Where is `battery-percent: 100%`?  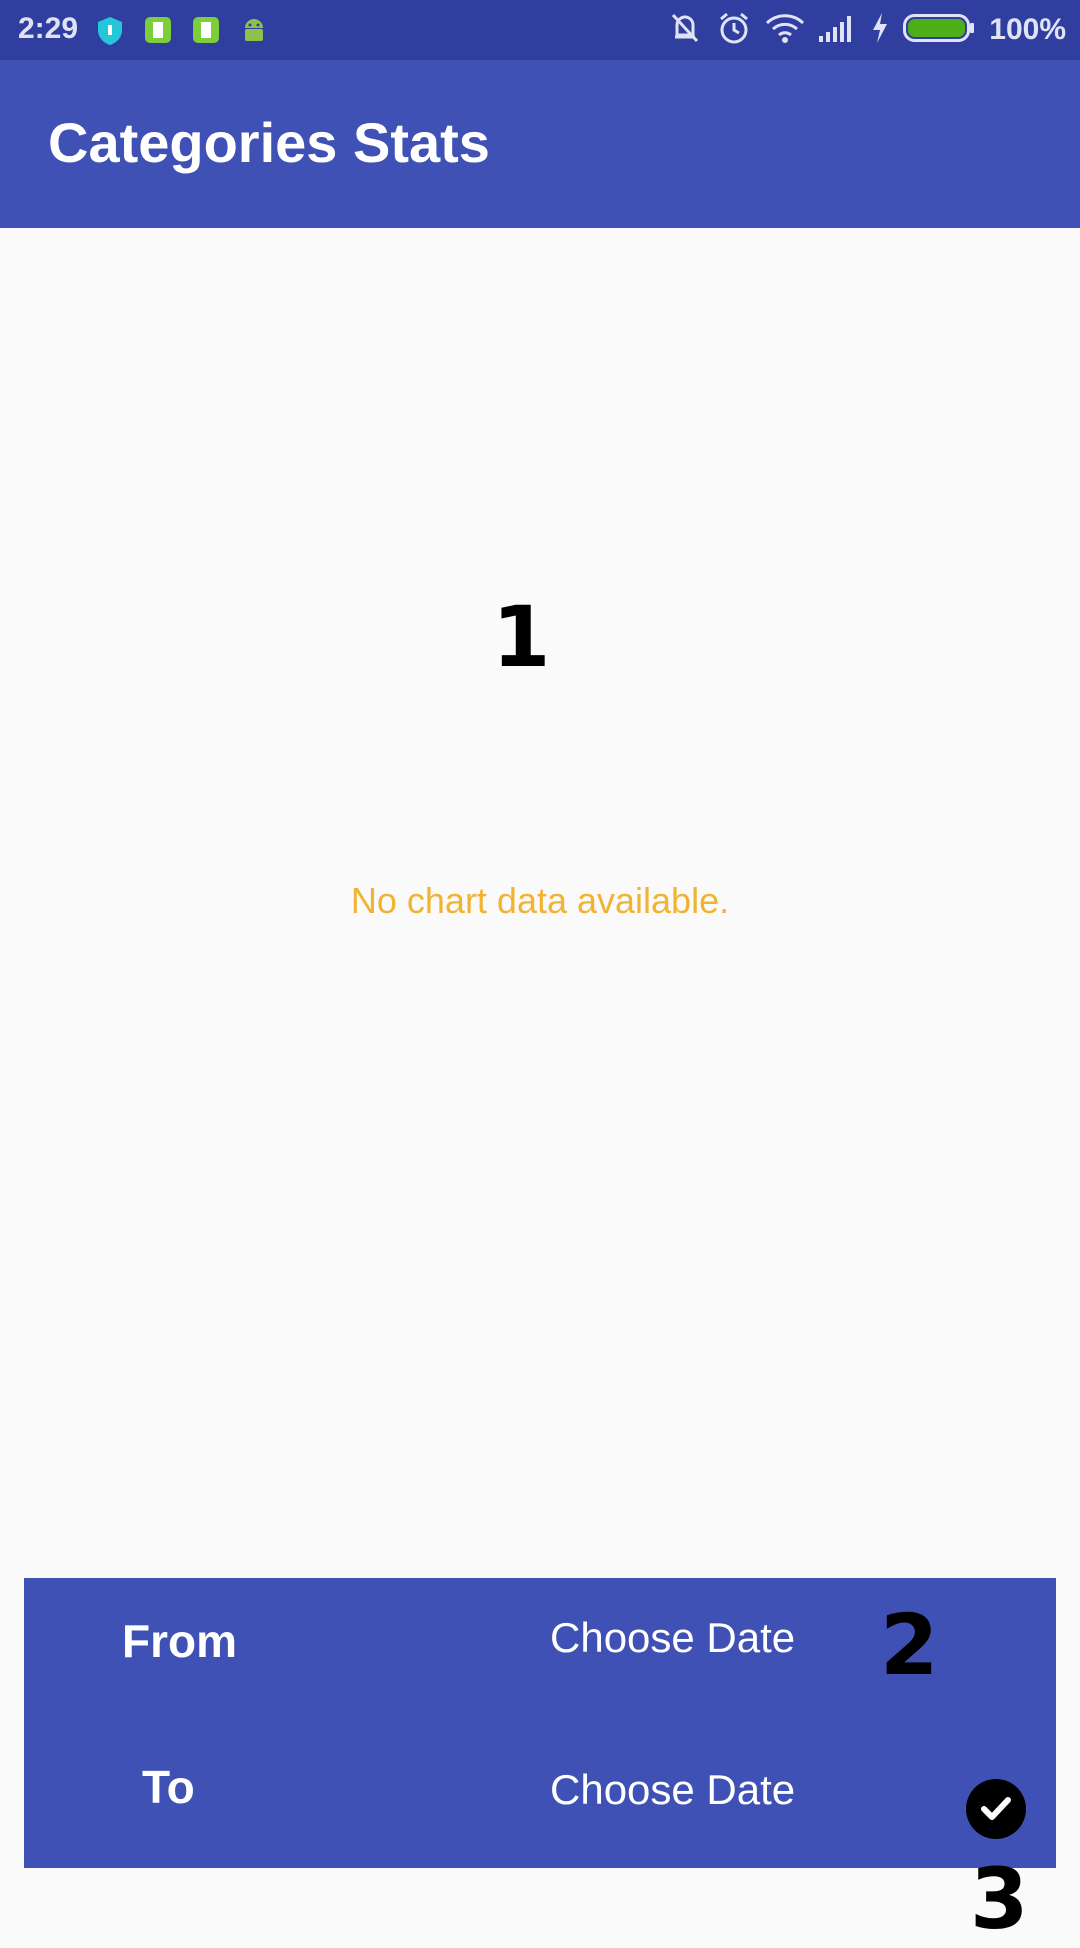
battery-percent: 100% is located at coordinates (1027, 29).